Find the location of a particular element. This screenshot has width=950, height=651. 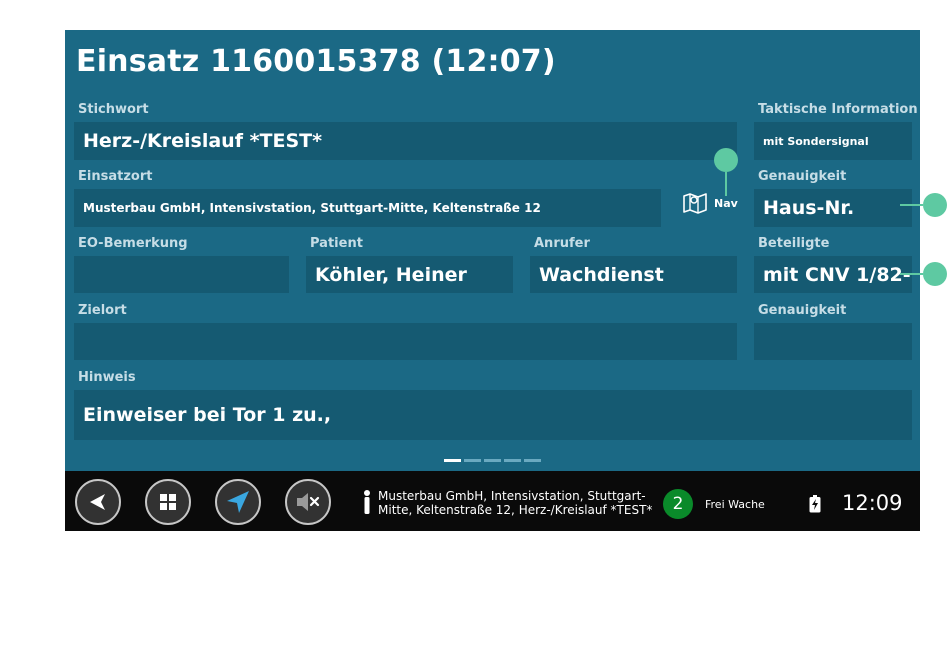

patient-field: Köhler, Heiner is located at coordinates (409, 274).